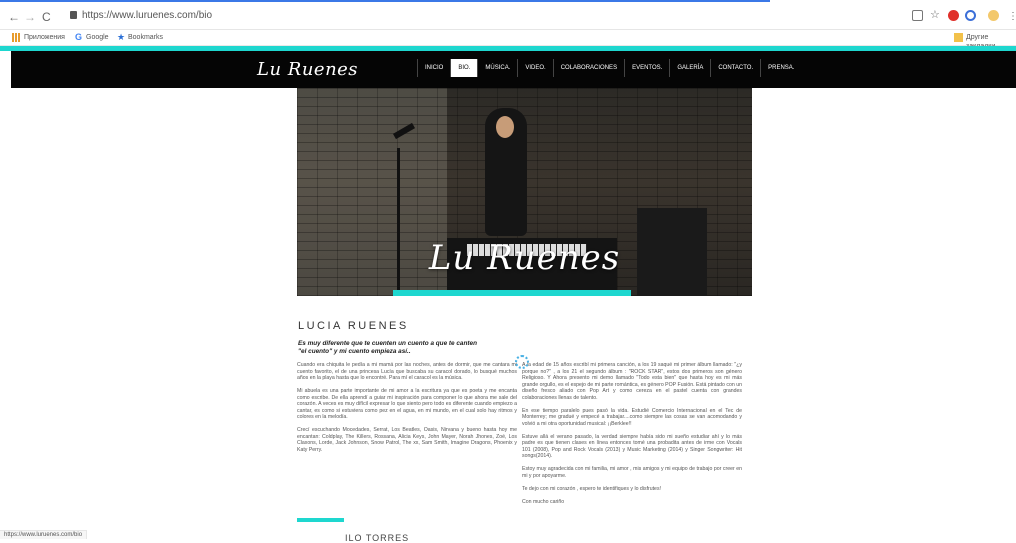 The height and width of the screenshot is (543, 1016). Describe the element at coordinates (543, 501) in the screenshot. I see `bio-paragraph: Con mucho cariño` at that location.